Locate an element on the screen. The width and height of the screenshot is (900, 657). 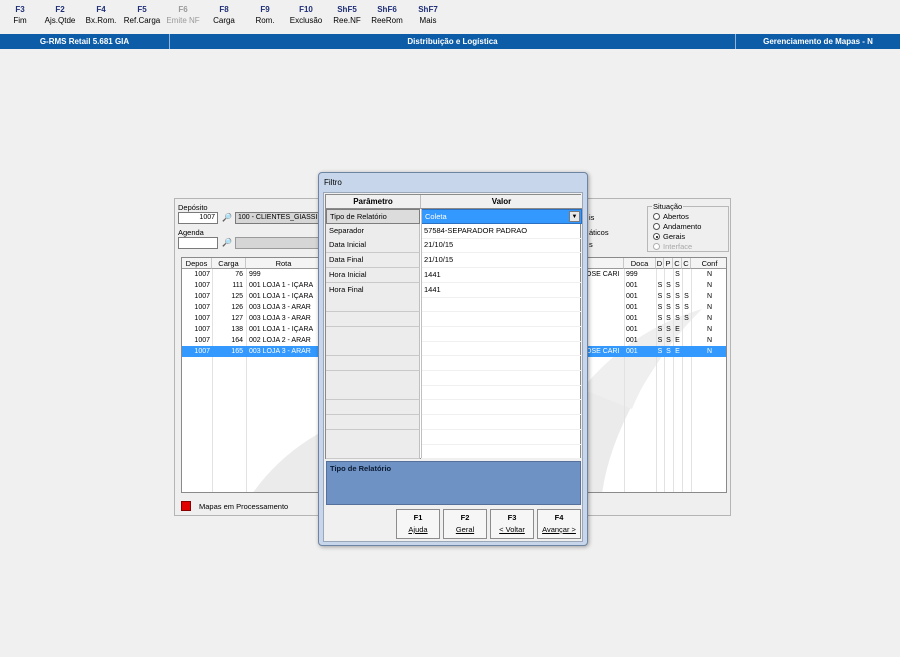
column-header-carga: Carga is located at coordinates (229, 263).